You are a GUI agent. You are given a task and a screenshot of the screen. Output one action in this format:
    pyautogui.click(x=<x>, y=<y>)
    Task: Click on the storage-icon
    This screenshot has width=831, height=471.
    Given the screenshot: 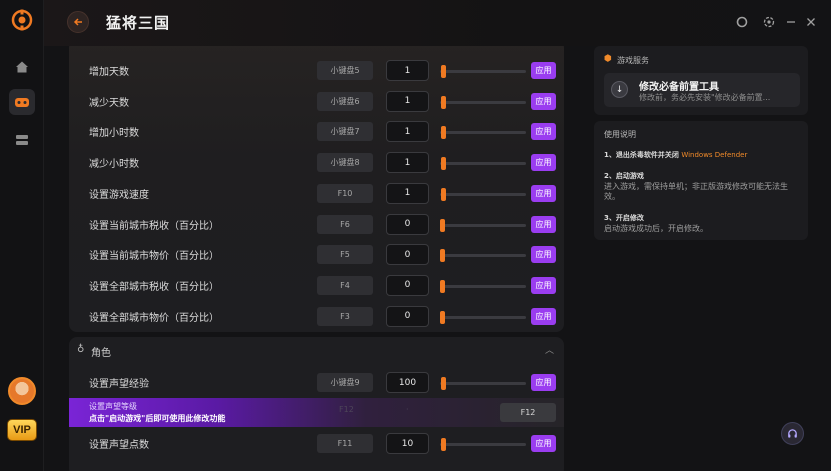 What is the action you would take?
    pyautogui.click(x=22, y=140)
    